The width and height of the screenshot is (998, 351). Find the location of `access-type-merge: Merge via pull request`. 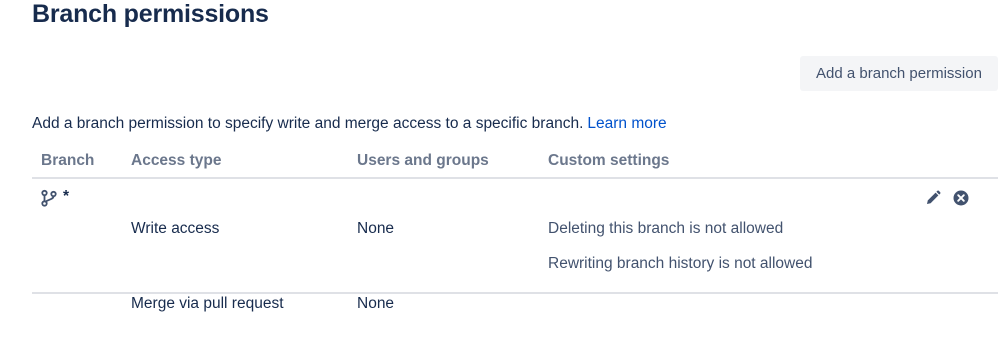

access-type-merge: Merge via pull request is located at coordinates (207, 303).